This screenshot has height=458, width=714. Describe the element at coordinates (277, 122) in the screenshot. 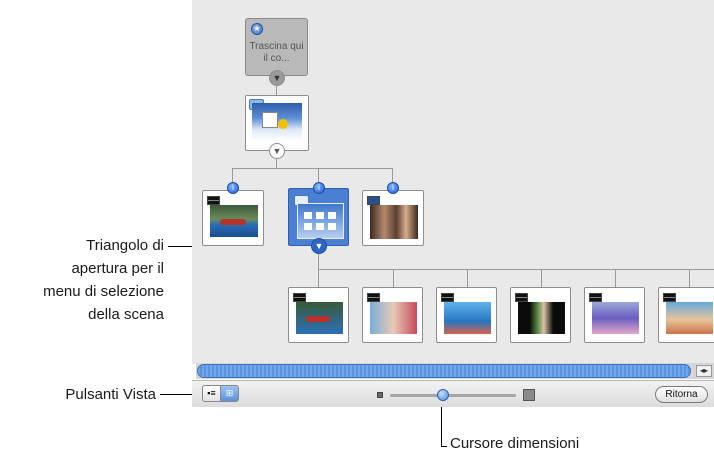

I see `menu-thumbnail` at that location.